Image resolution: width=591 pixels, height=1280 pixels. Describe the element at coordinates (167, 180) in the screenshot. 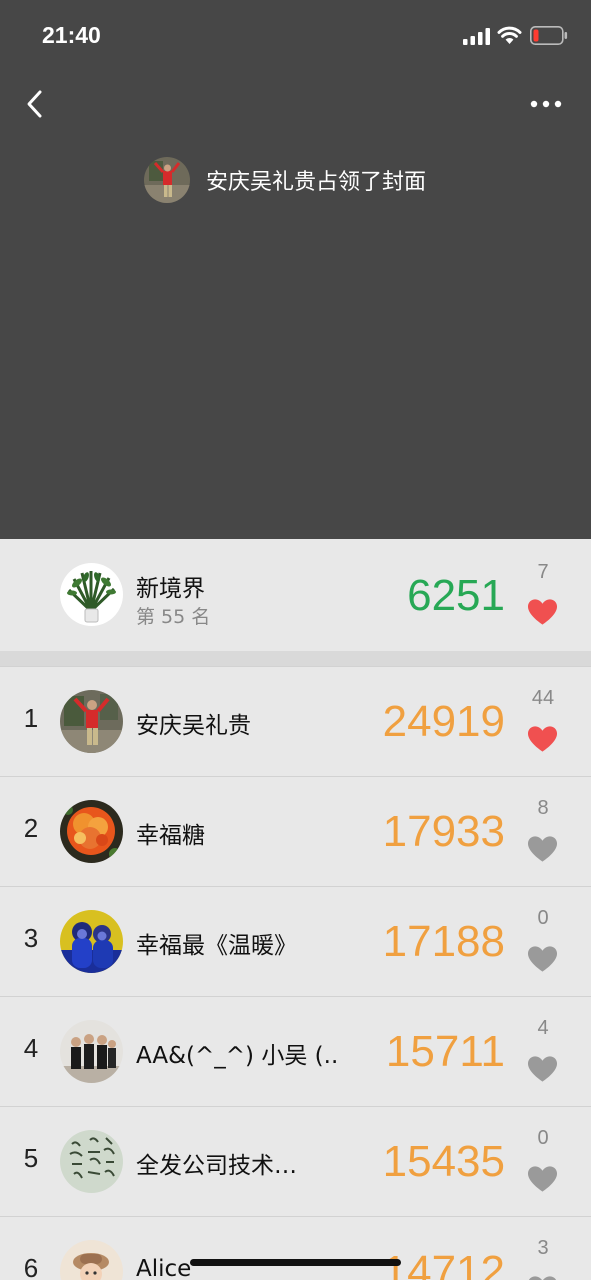

I see `cover-owner-avatar` at that location.